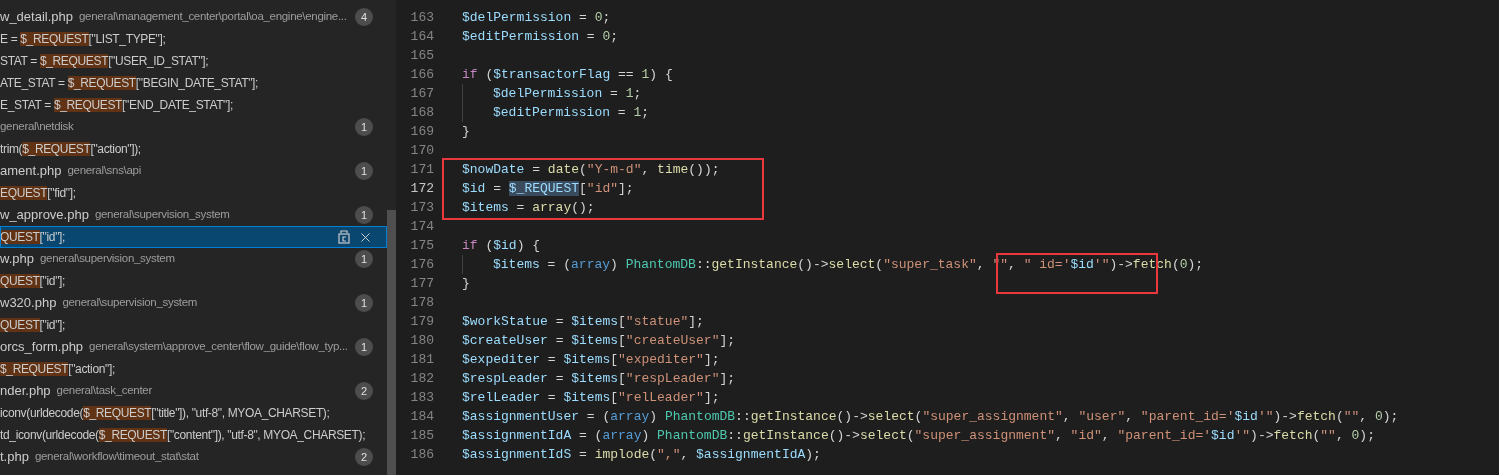  Describe the element at coordinates (44, 215) in the screenshot. I see `file-name: w_approve.php` at that location.